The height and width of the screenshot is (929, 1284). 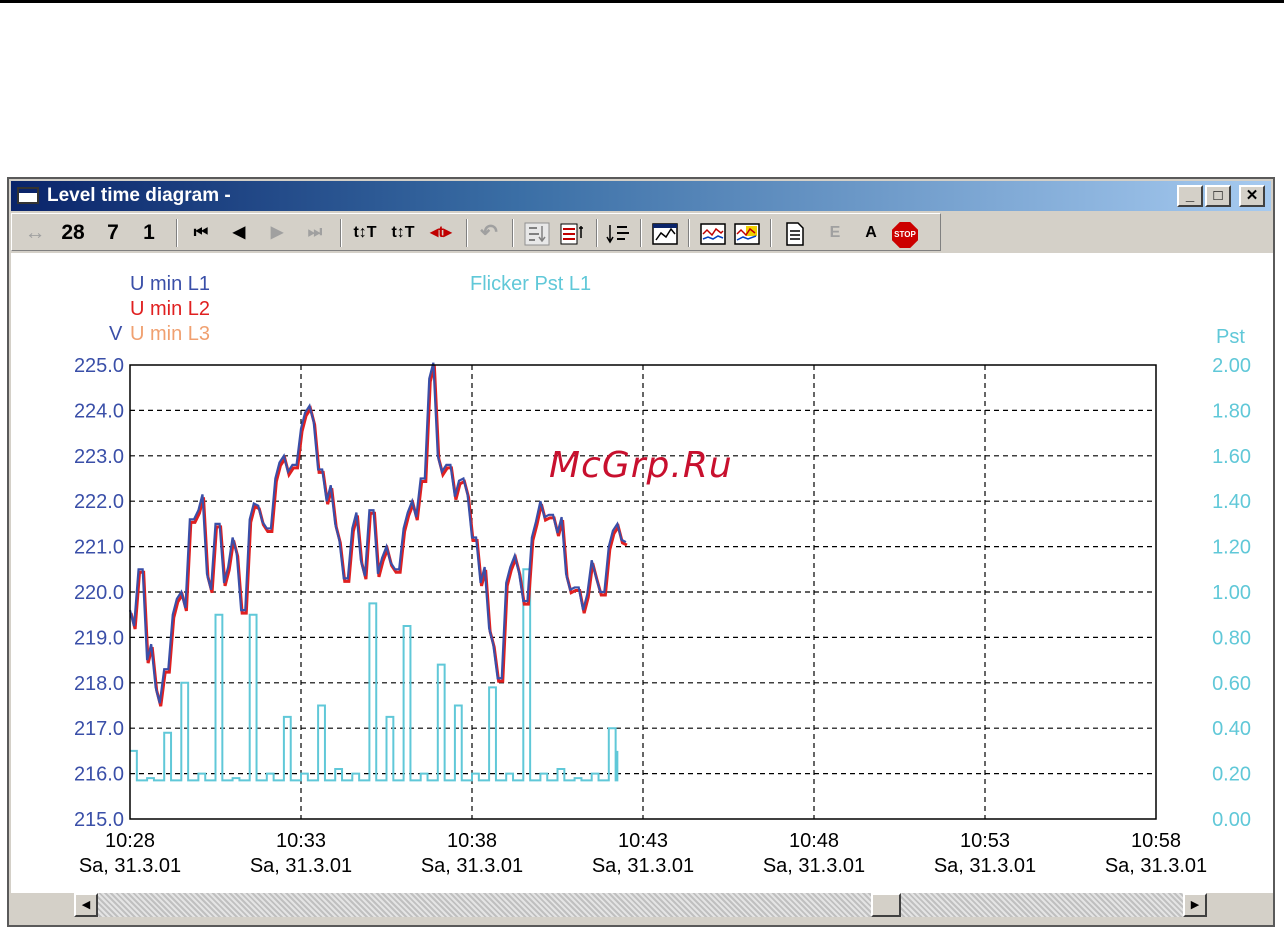 I want to click on y-right-tick-label: 1.60, so click(x=1231, y=457).